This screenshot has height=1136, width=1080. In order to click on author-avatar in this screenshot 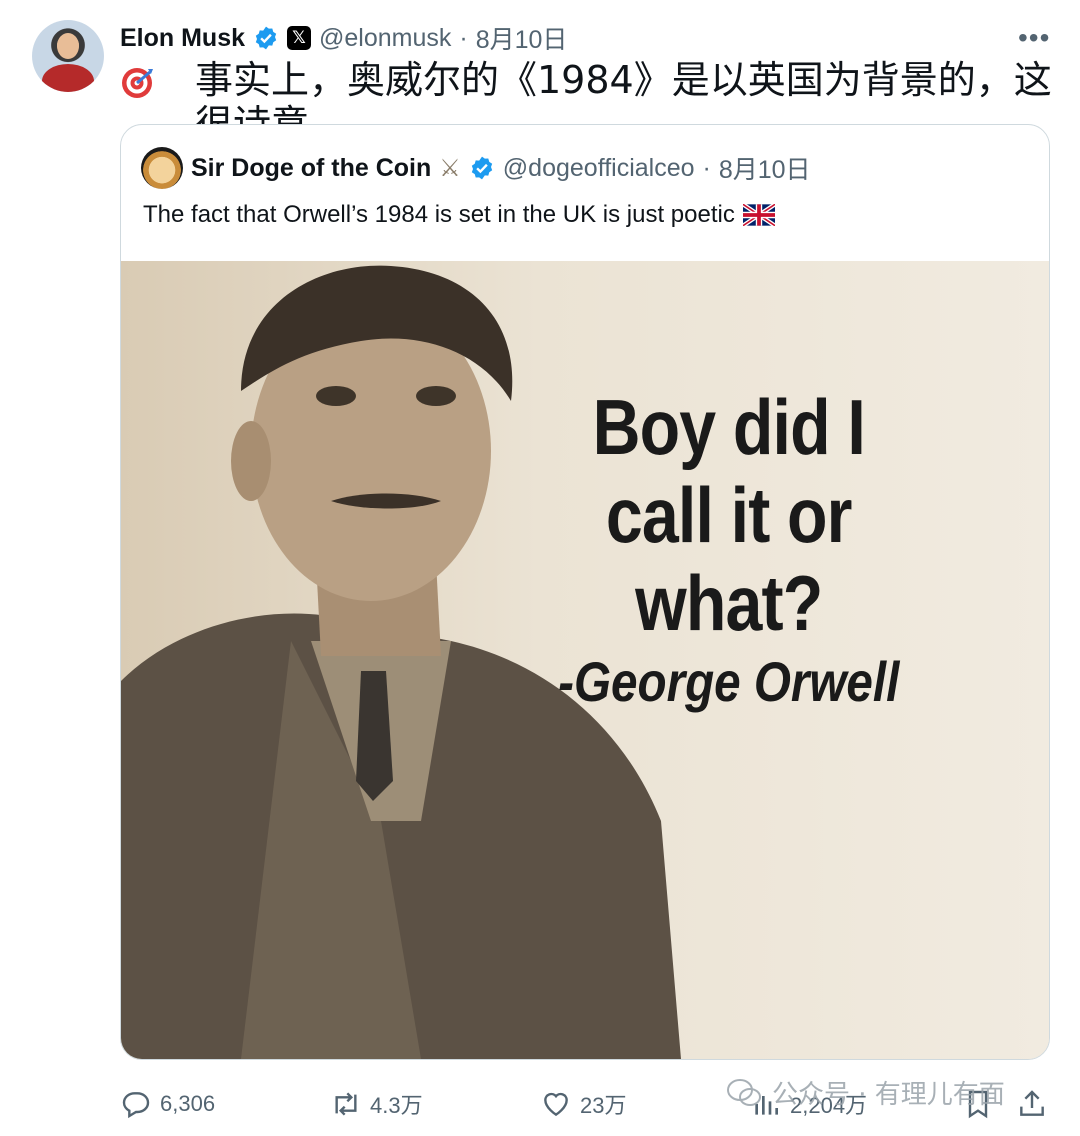, I will do `click(68, 56)`.